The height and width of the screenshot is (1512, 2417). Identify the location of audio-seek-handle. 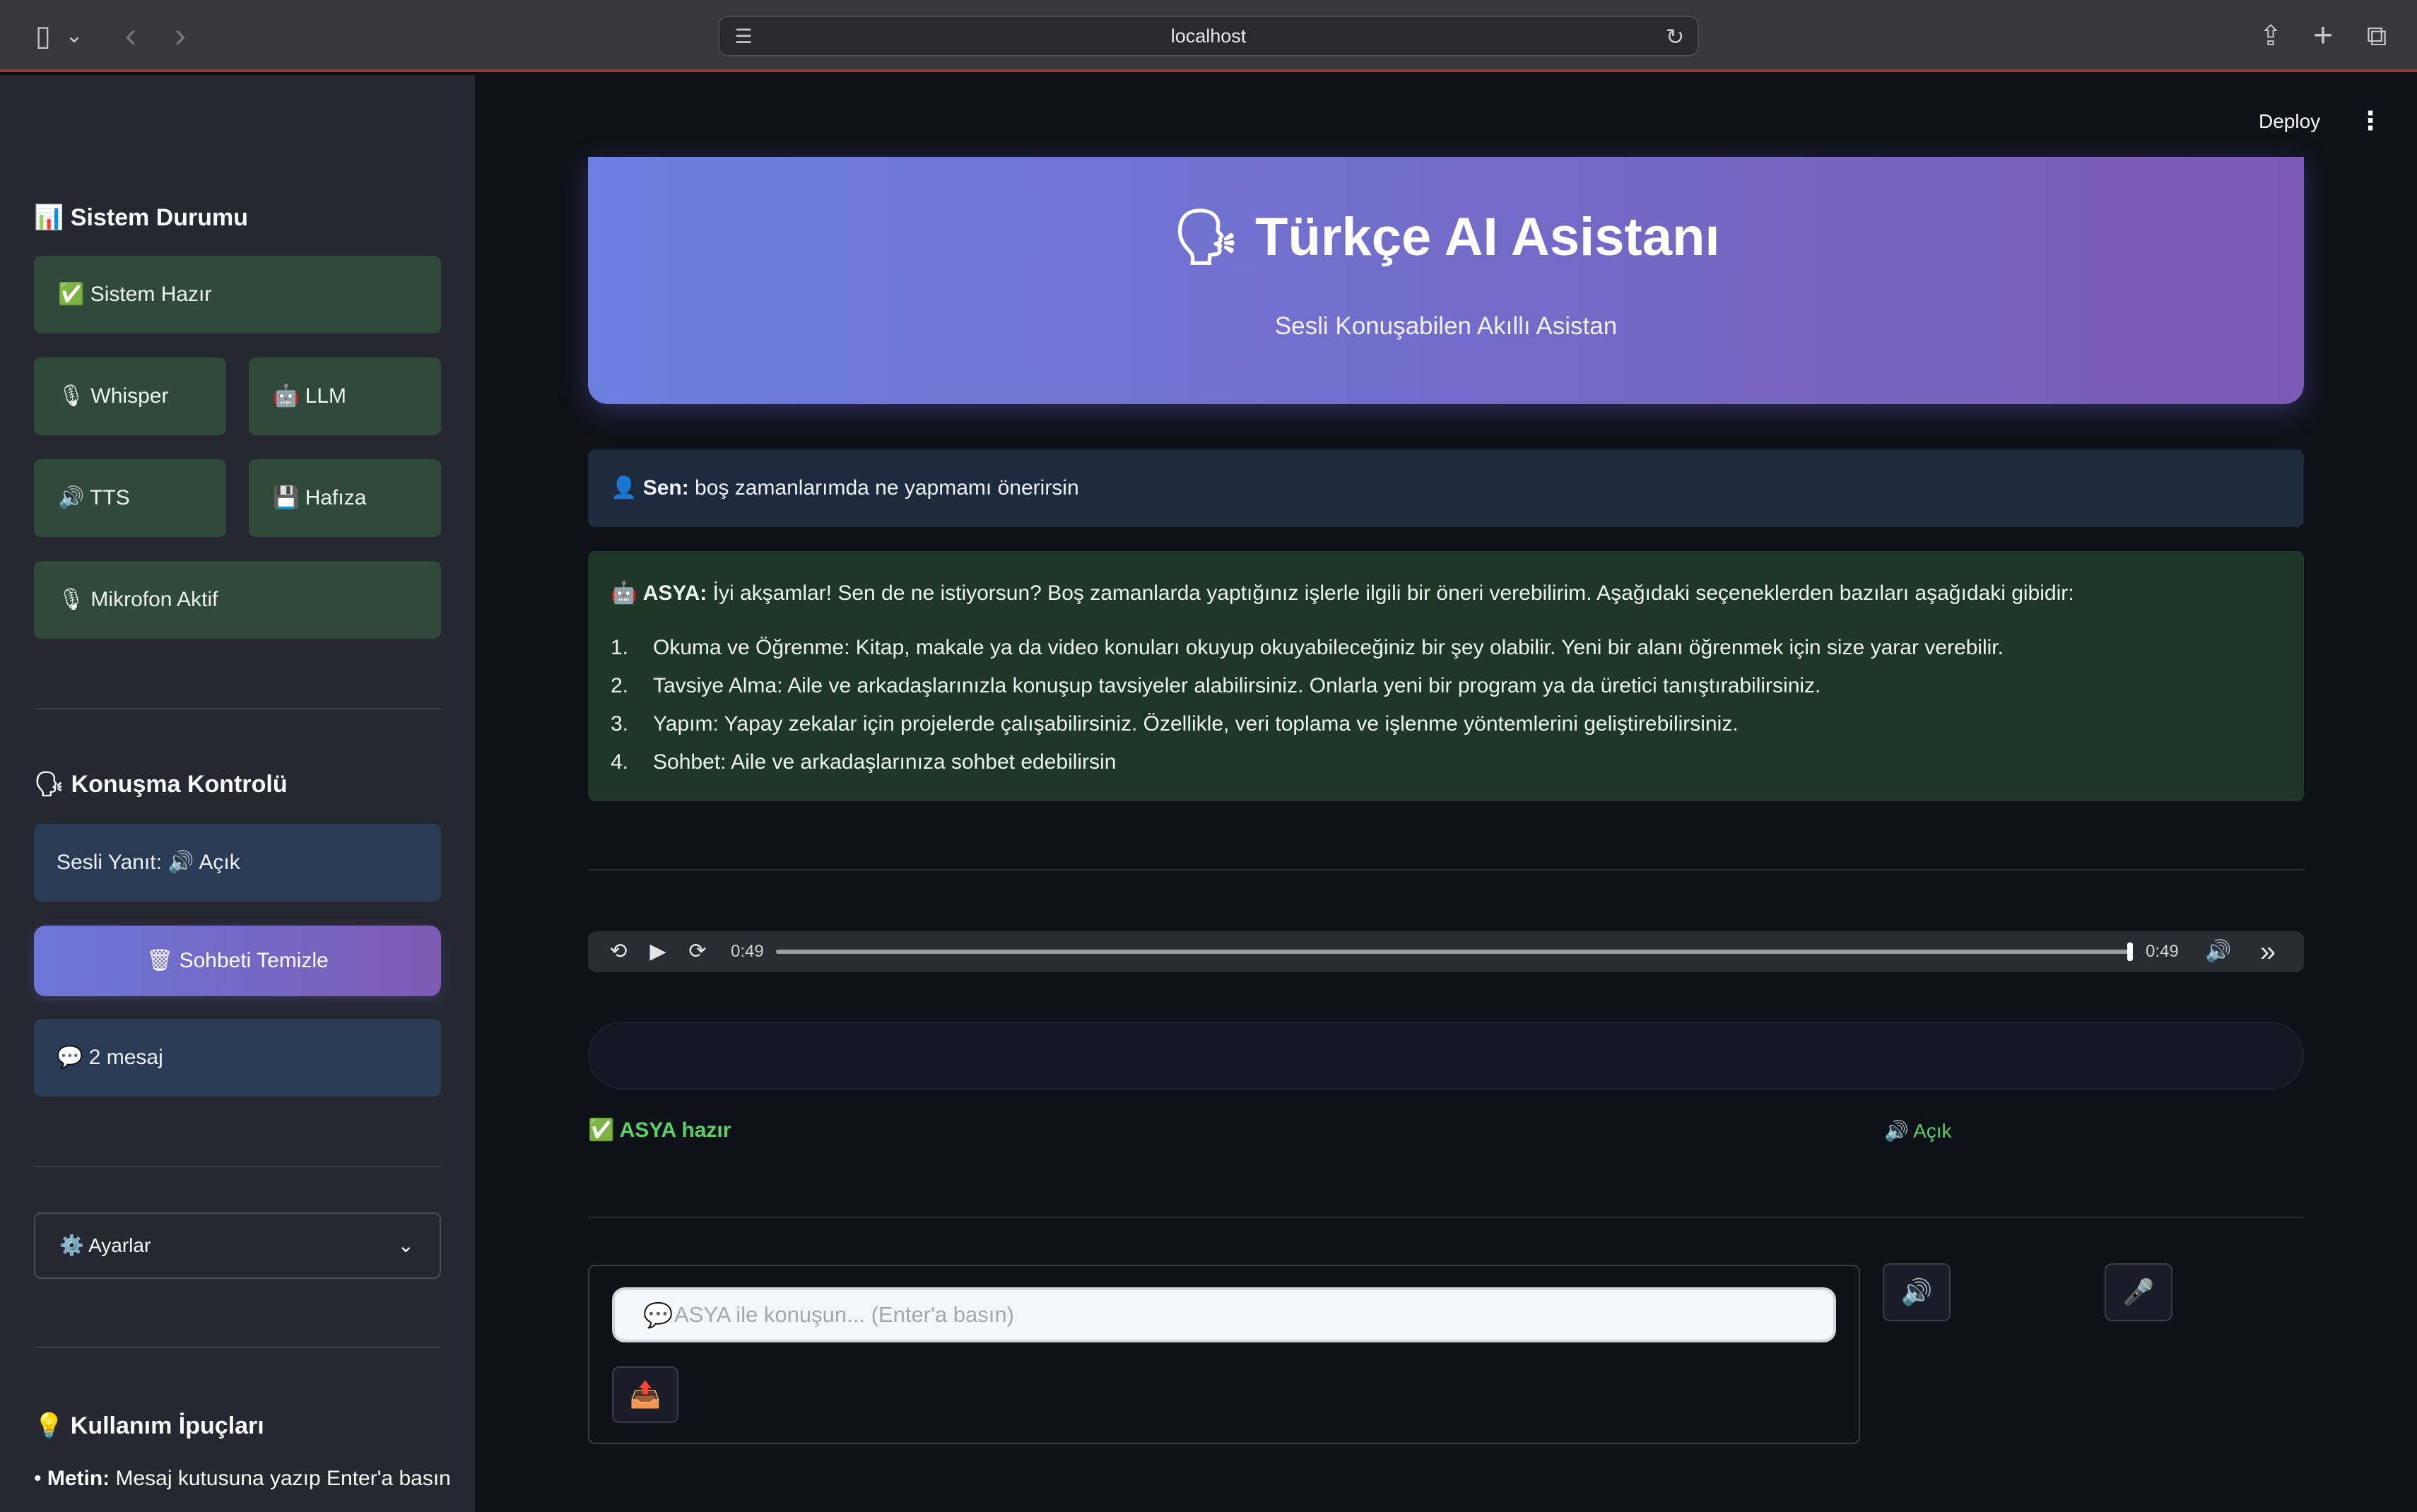
(2130, 952).